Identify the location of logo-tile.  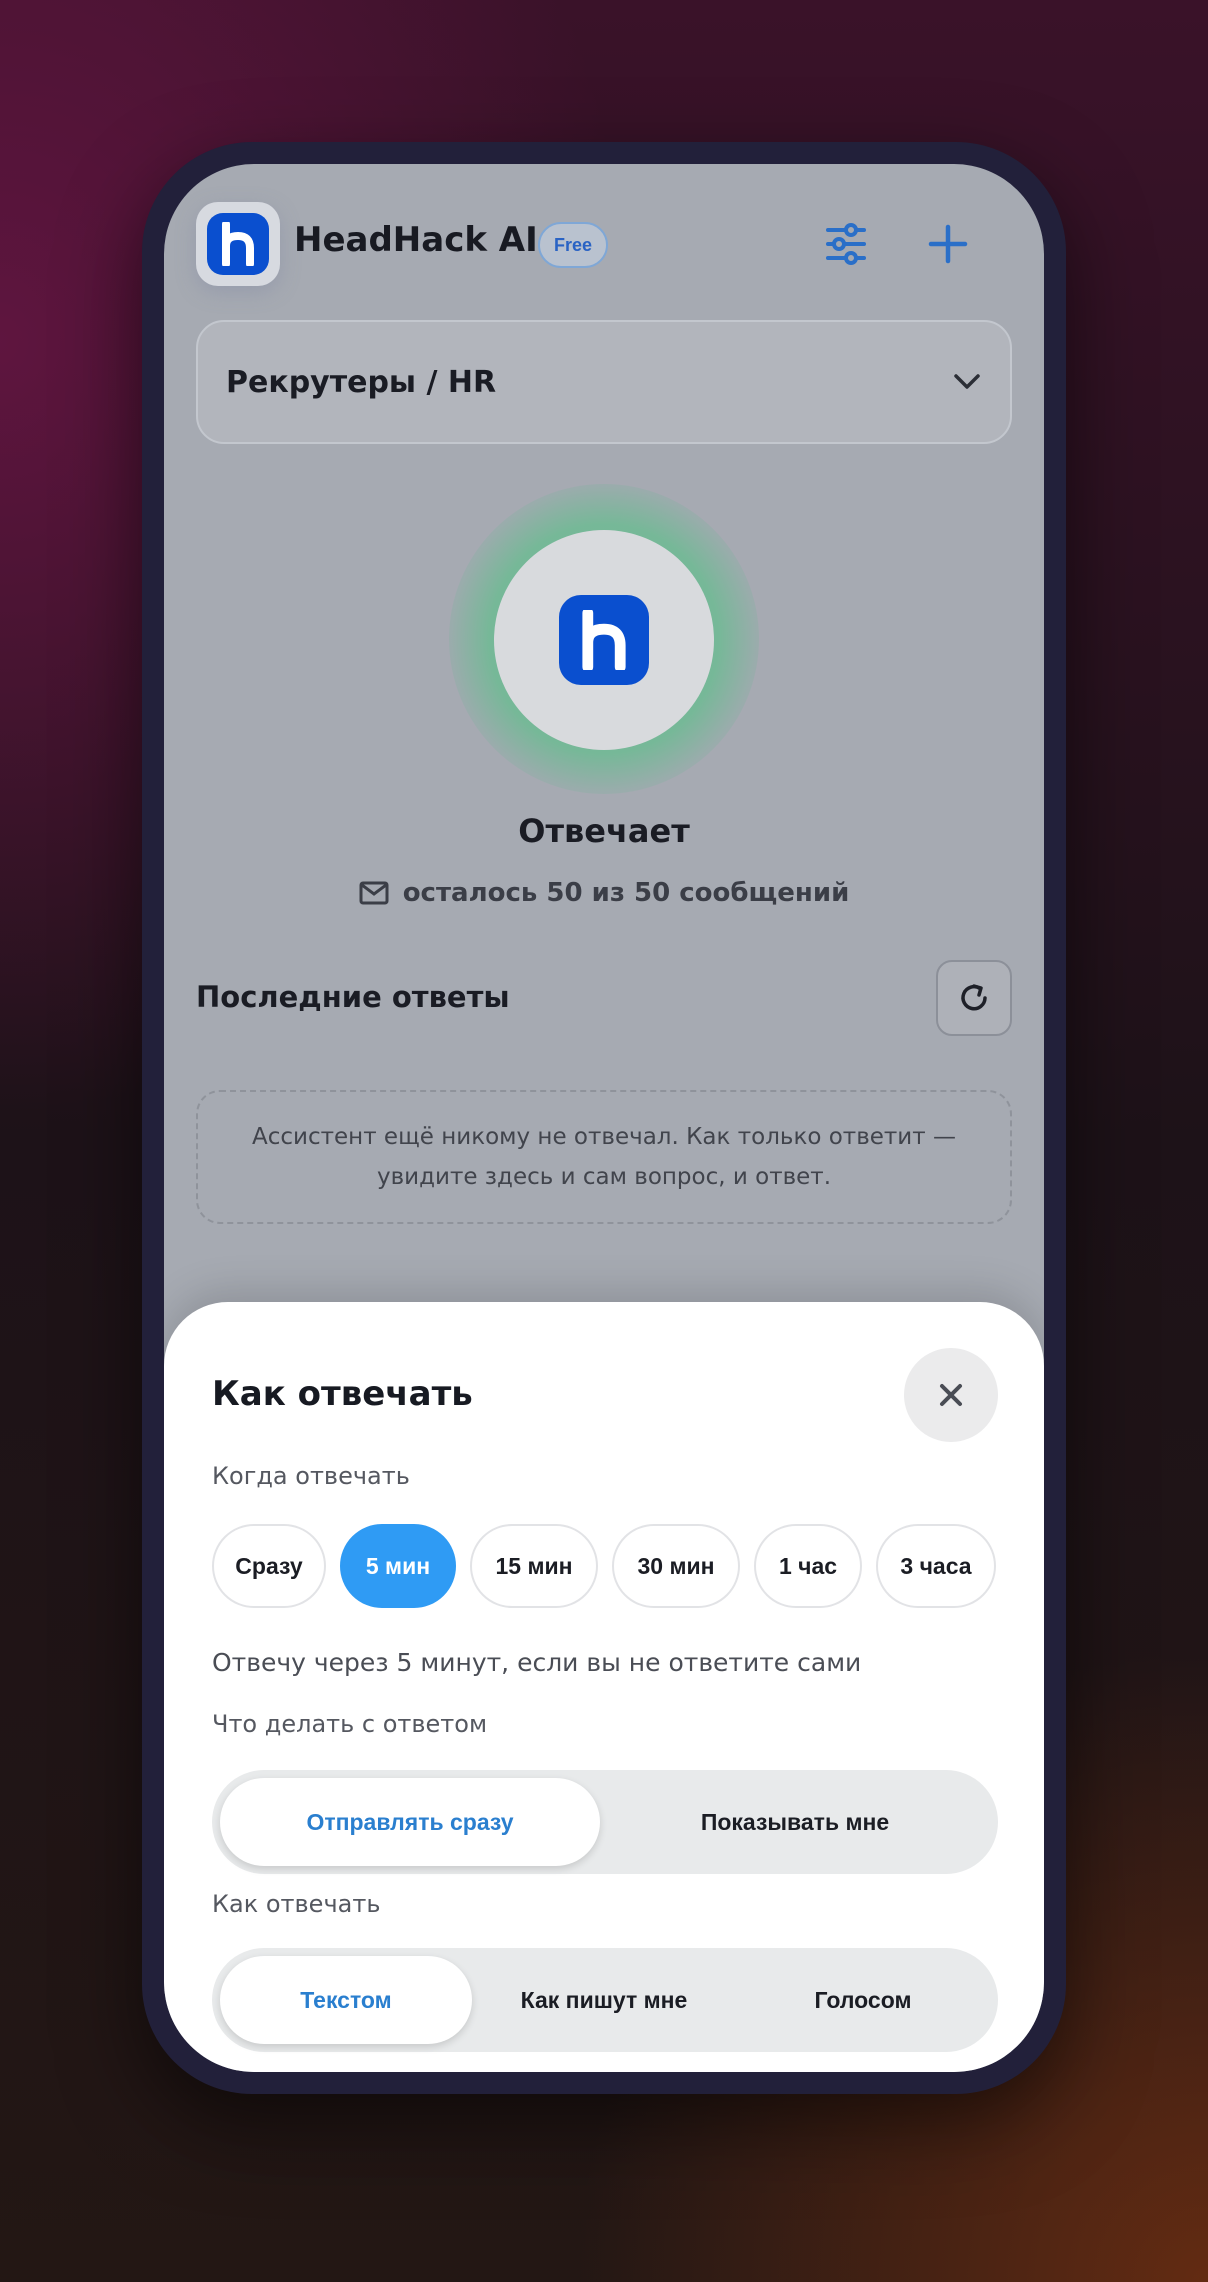
(238, 244).